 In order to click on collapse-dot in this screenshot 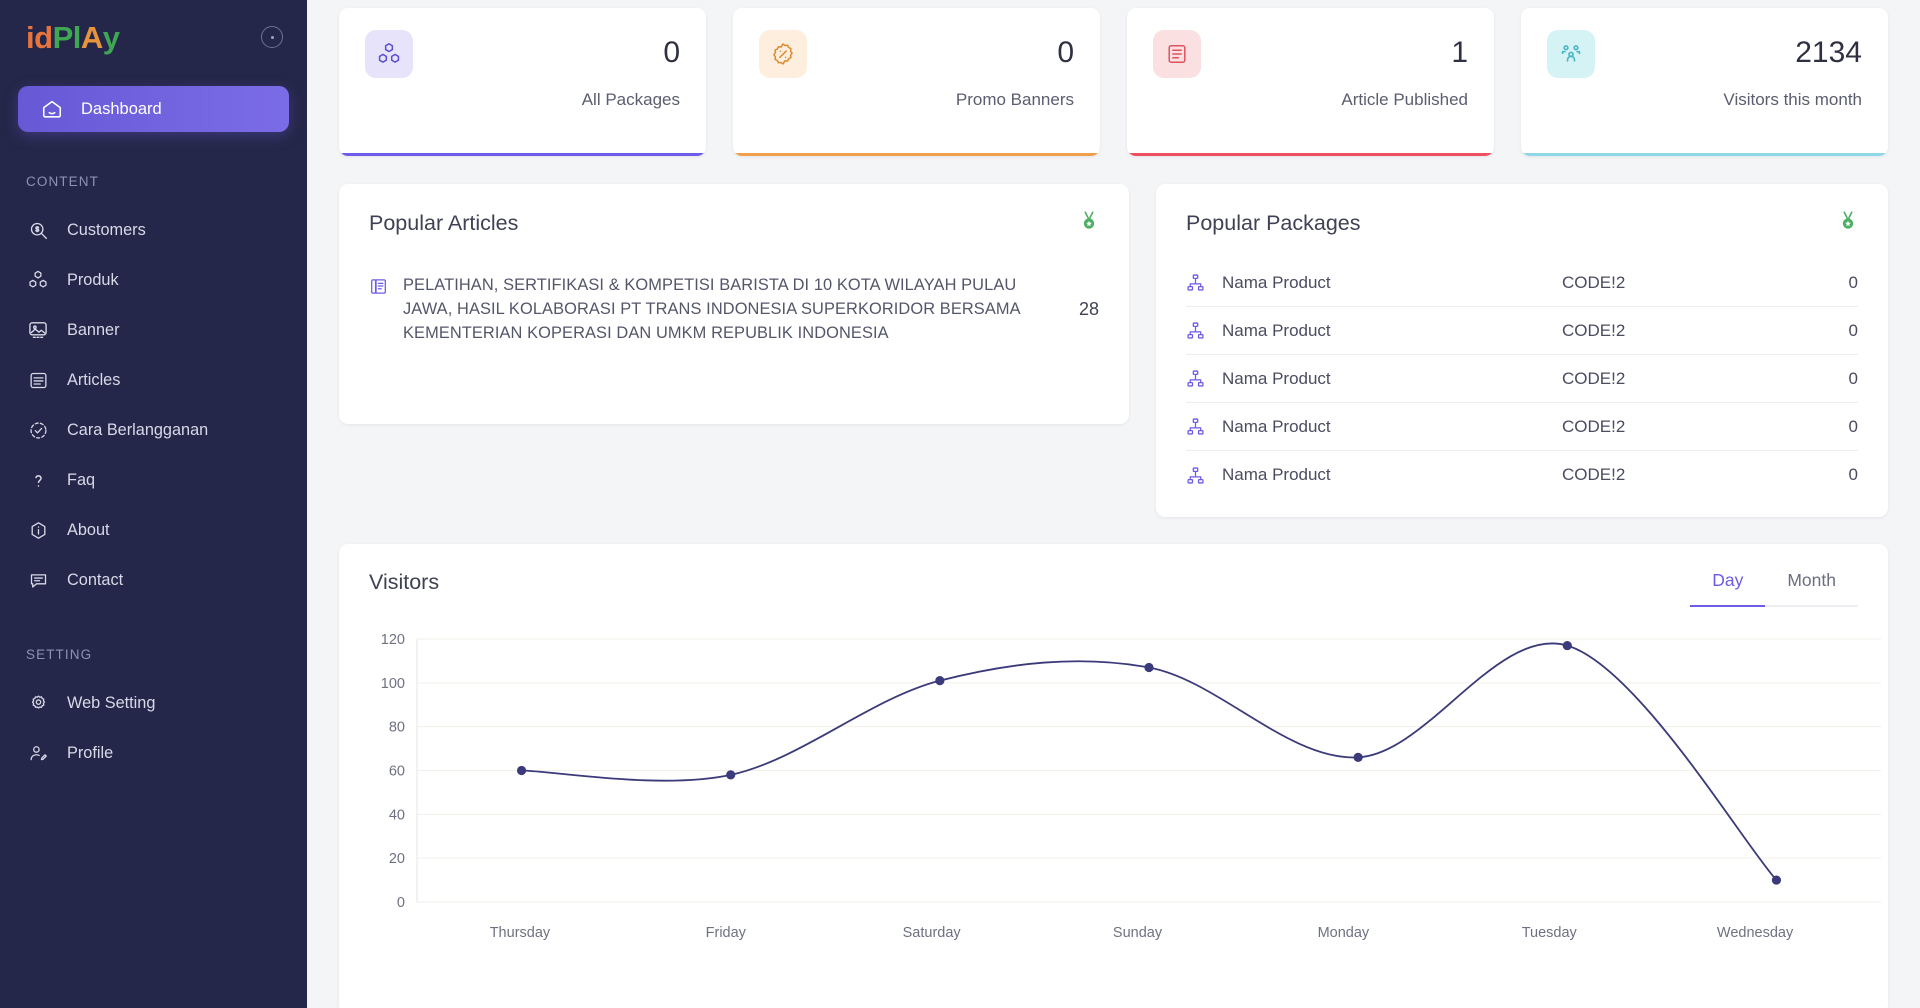, I will do `click(272, 37)`.